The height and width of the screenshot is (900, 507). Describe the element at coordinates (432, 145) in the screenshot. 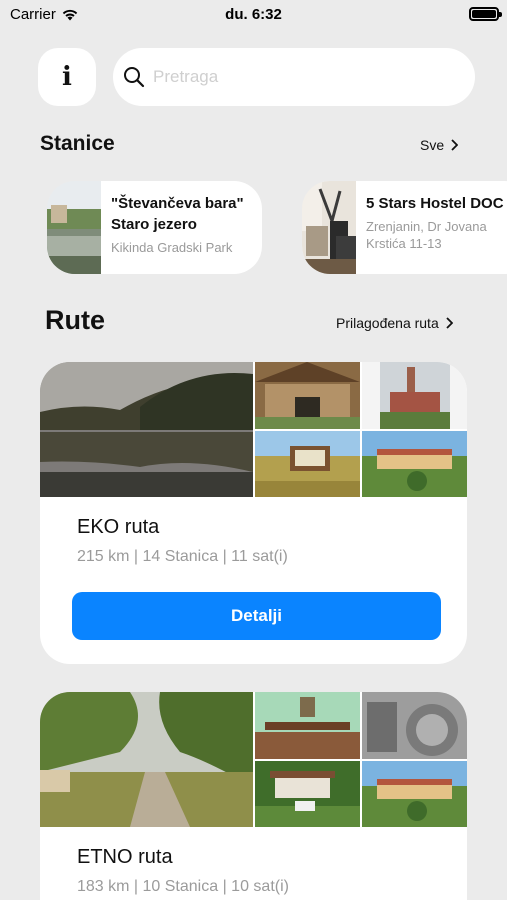

I see `see-all-label: Sve` at that location.